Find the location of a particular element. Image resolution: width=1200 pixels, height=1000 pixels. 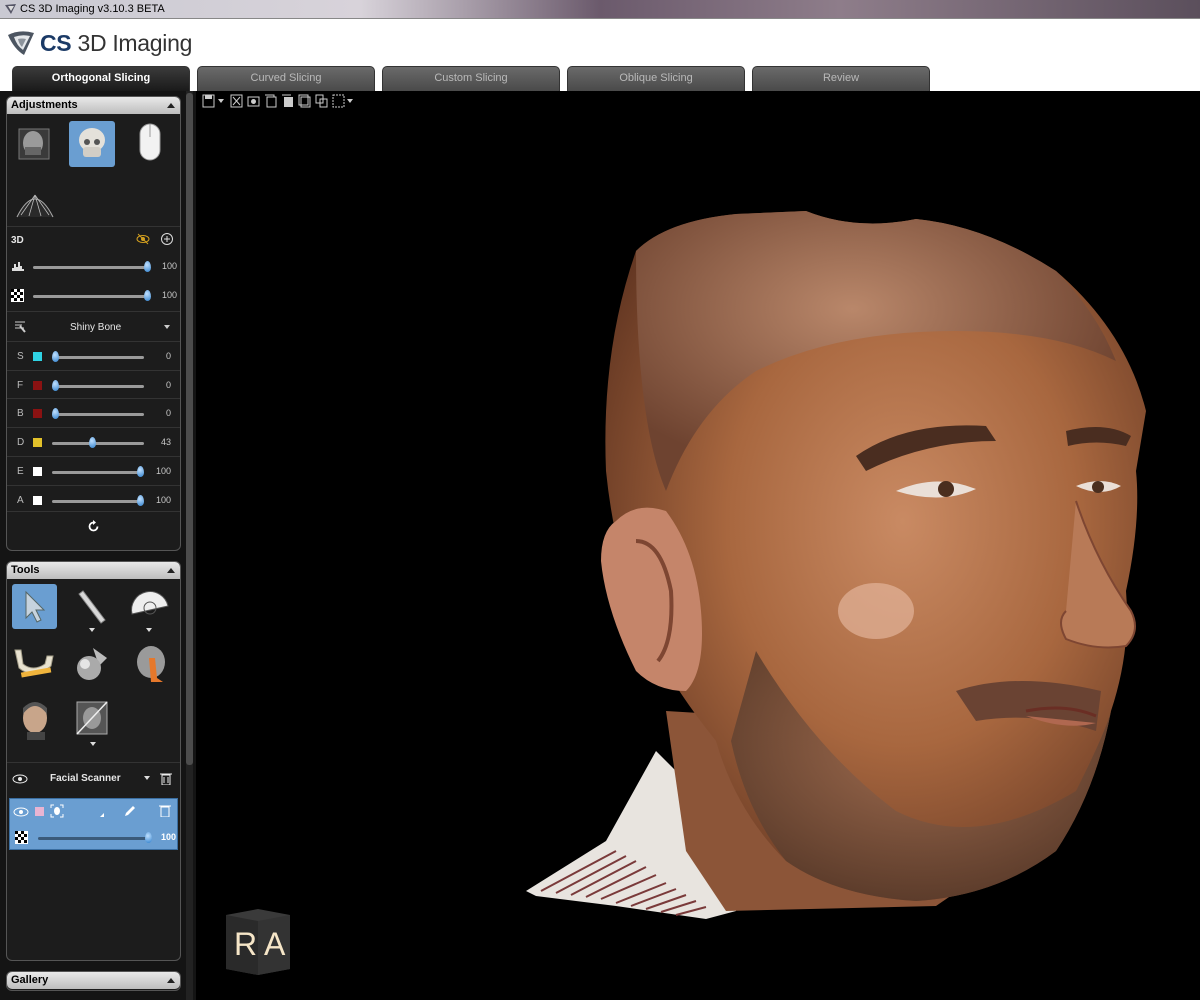

opacity-slider-track is located at coordinates (91, 296).